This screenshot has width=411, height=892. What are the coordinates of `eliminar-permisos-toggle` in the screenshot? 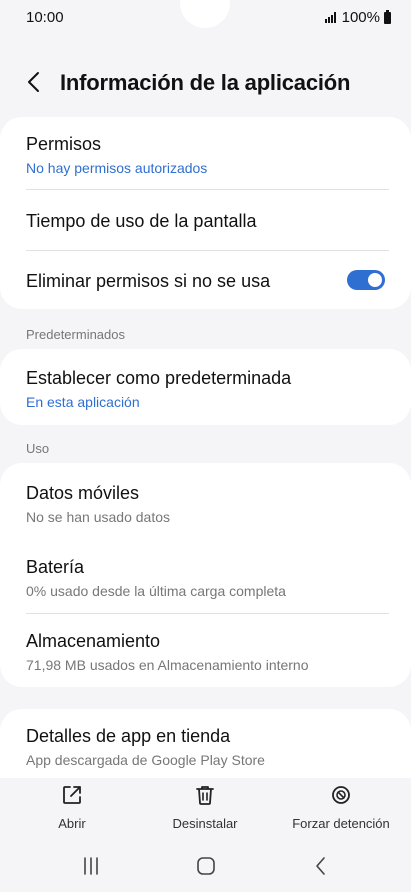 It's located at (366, 280).